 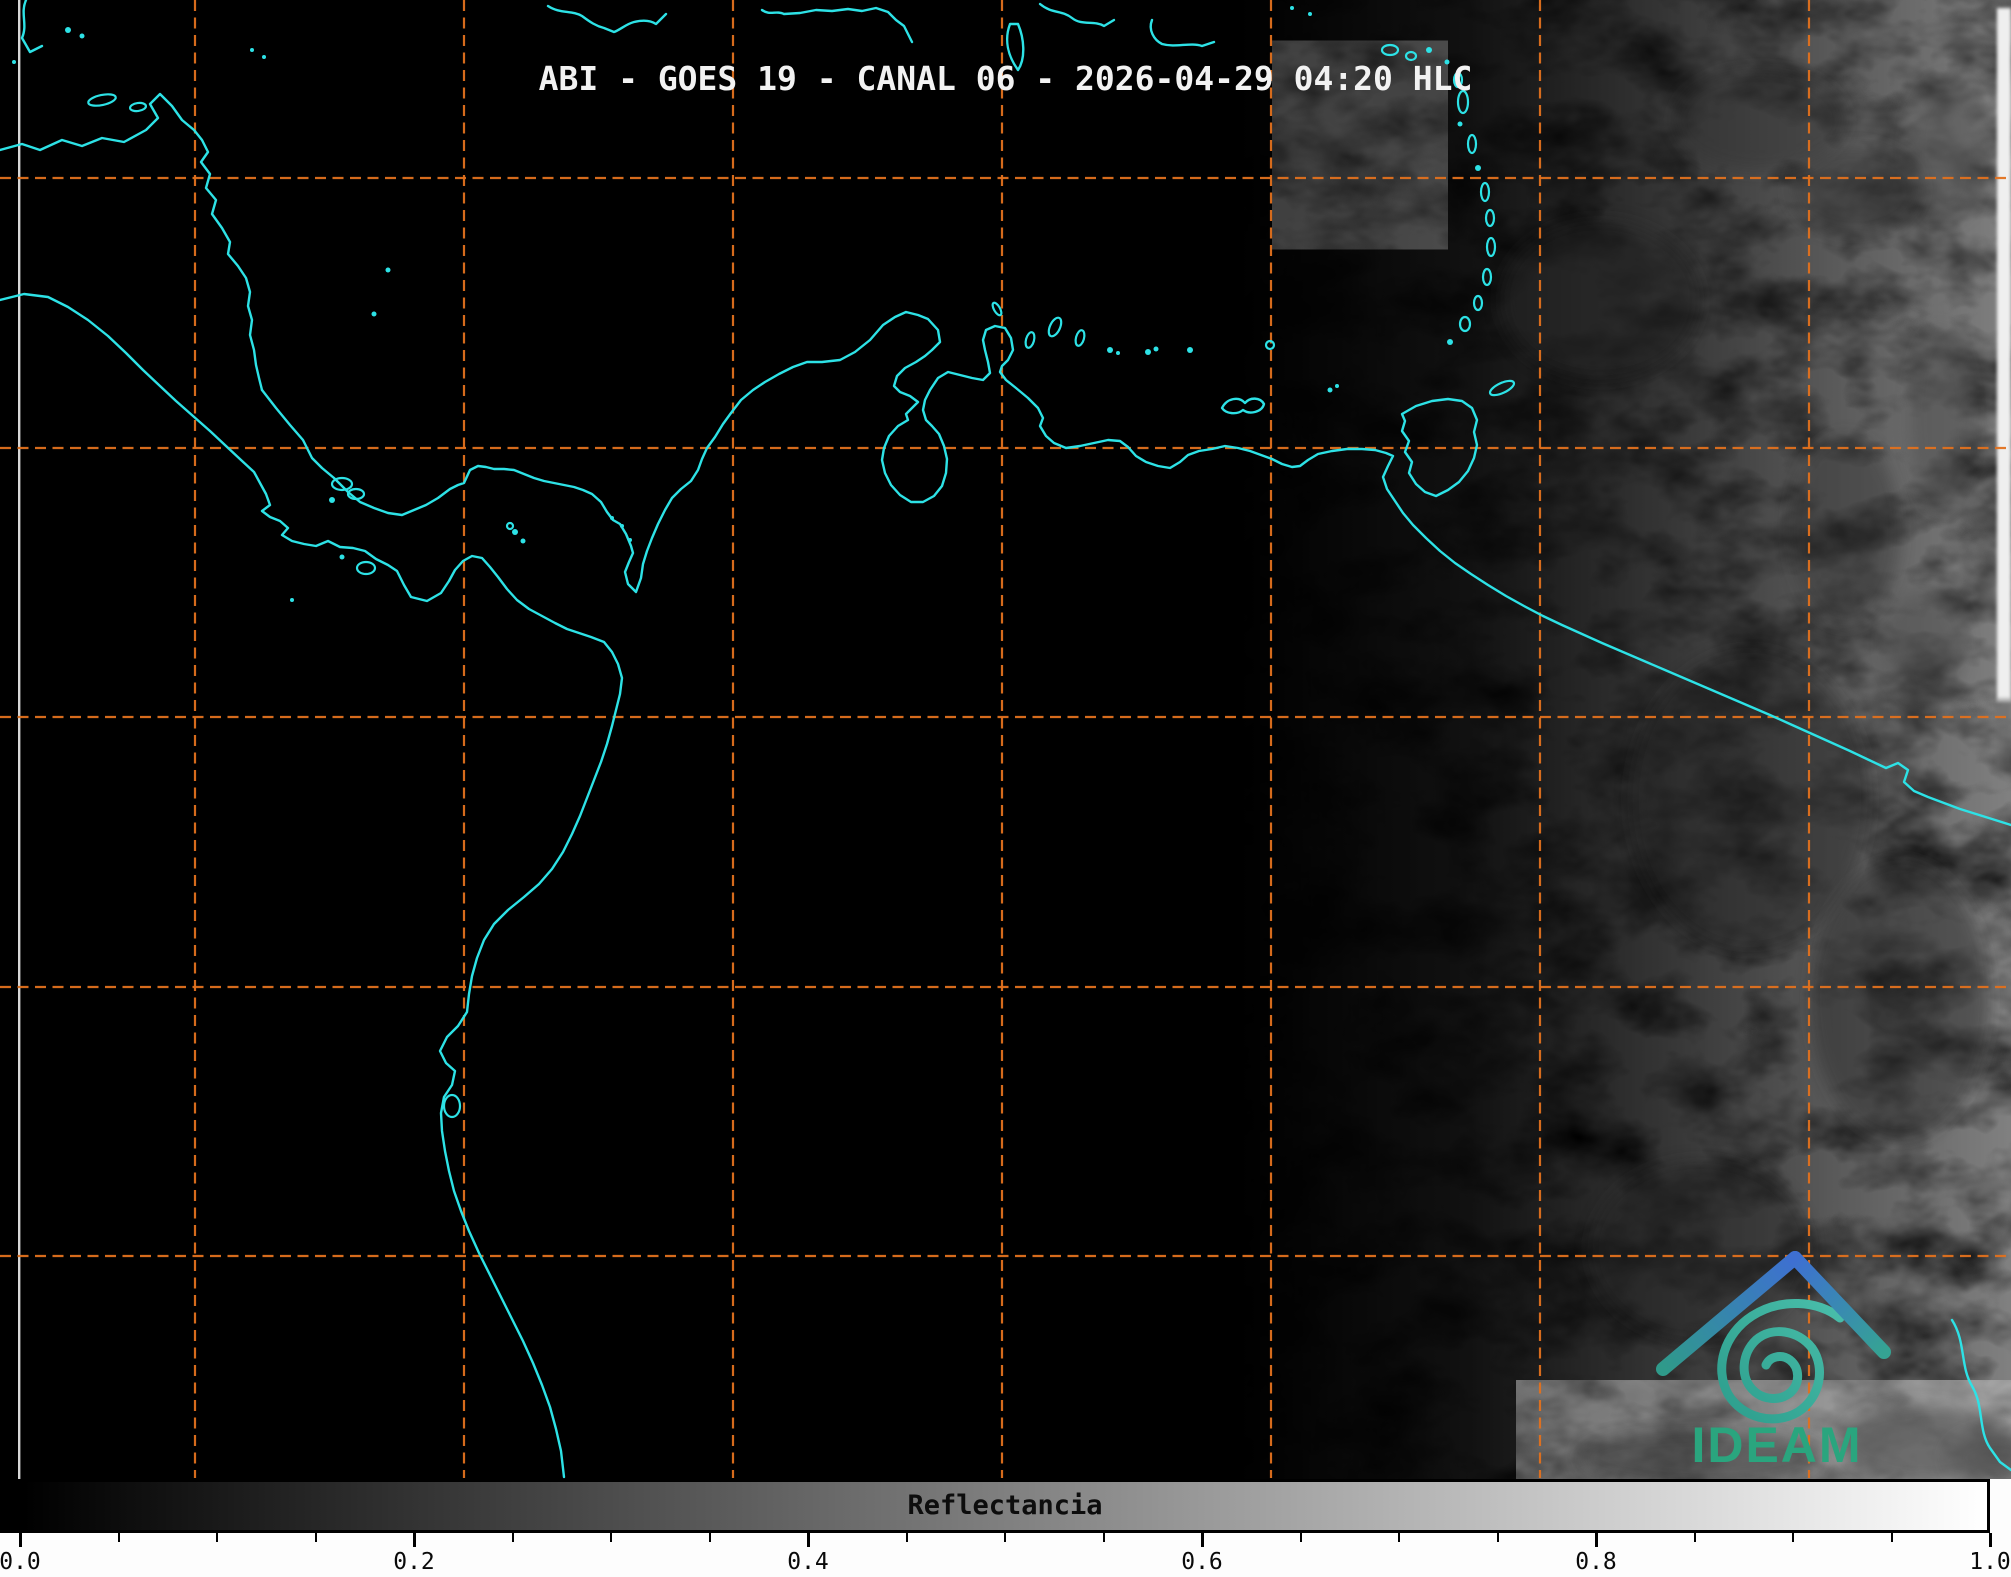 What do you see at coordinates (2003, 388) in the screenshot?
I see `satellite-limb-edge` at bounding box center [2003, 388].